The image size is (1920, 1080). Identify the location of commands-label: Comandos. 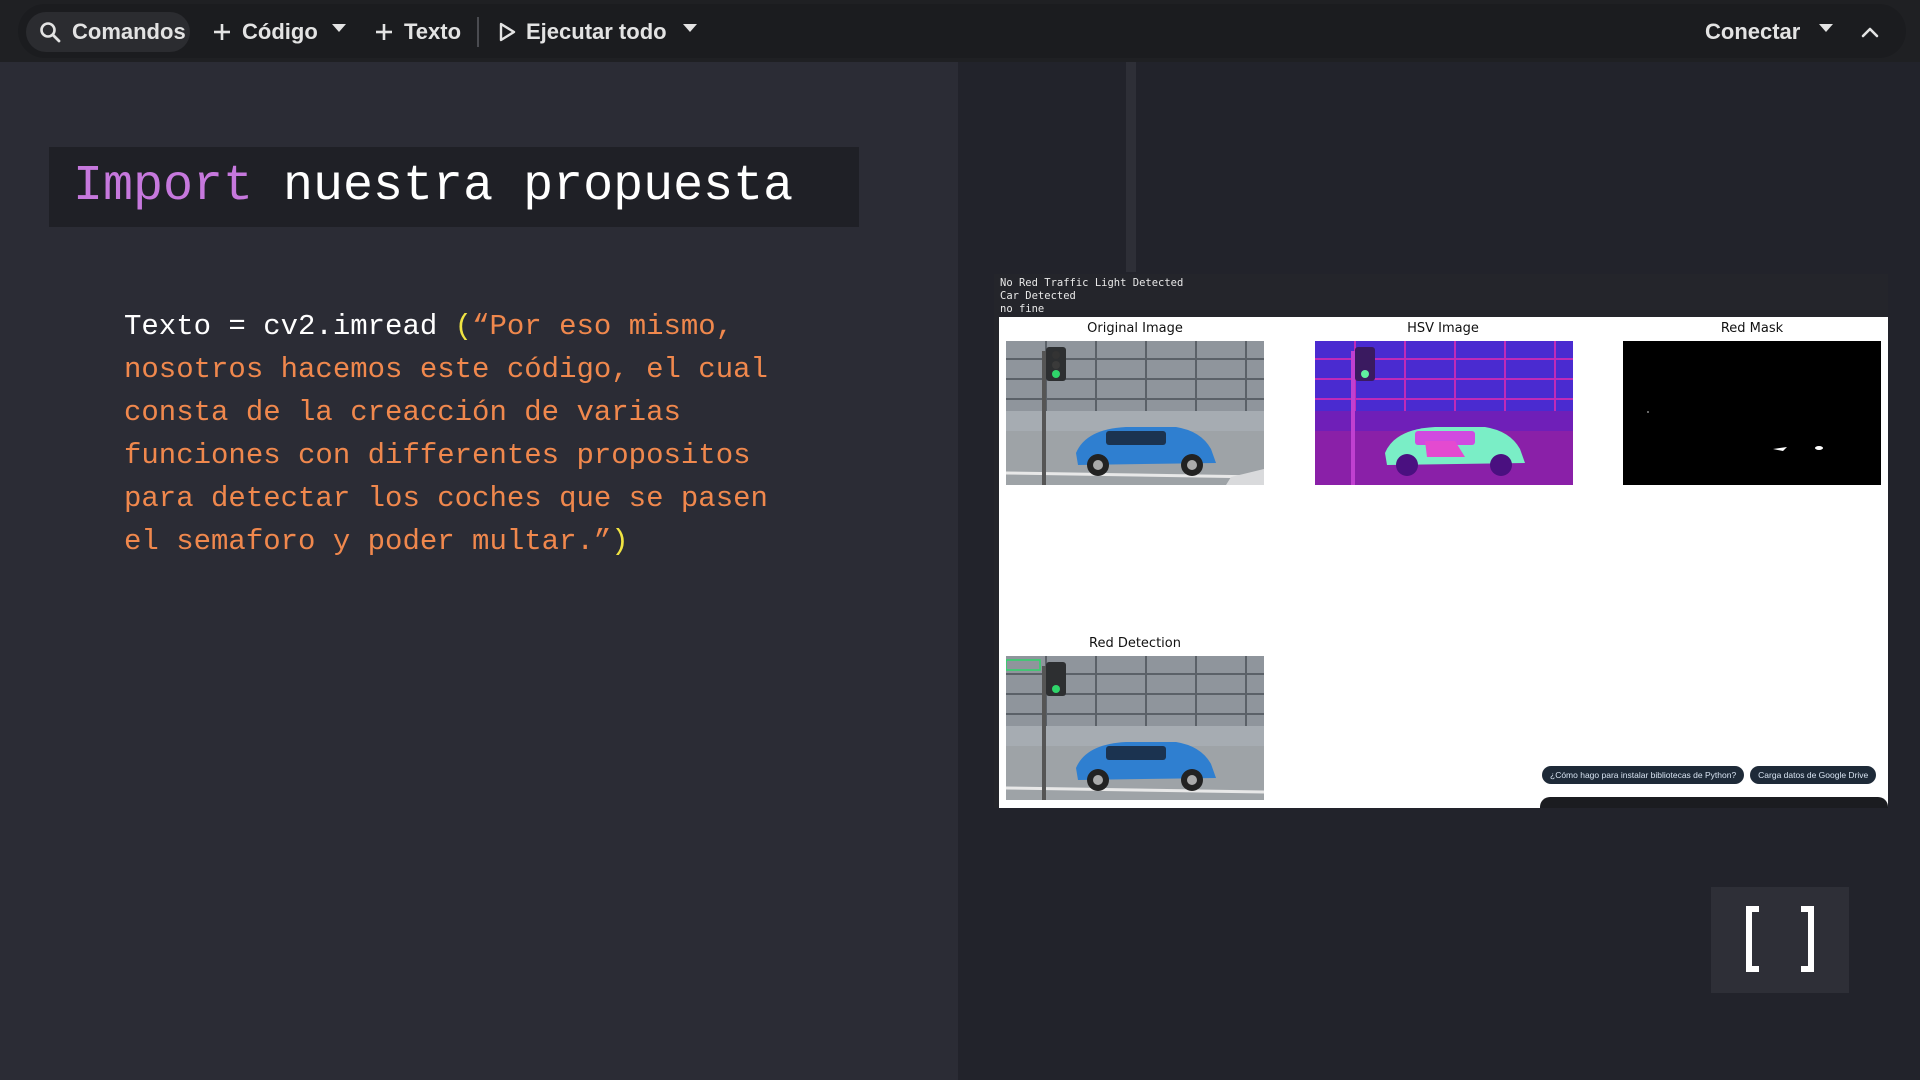
(129, 31).